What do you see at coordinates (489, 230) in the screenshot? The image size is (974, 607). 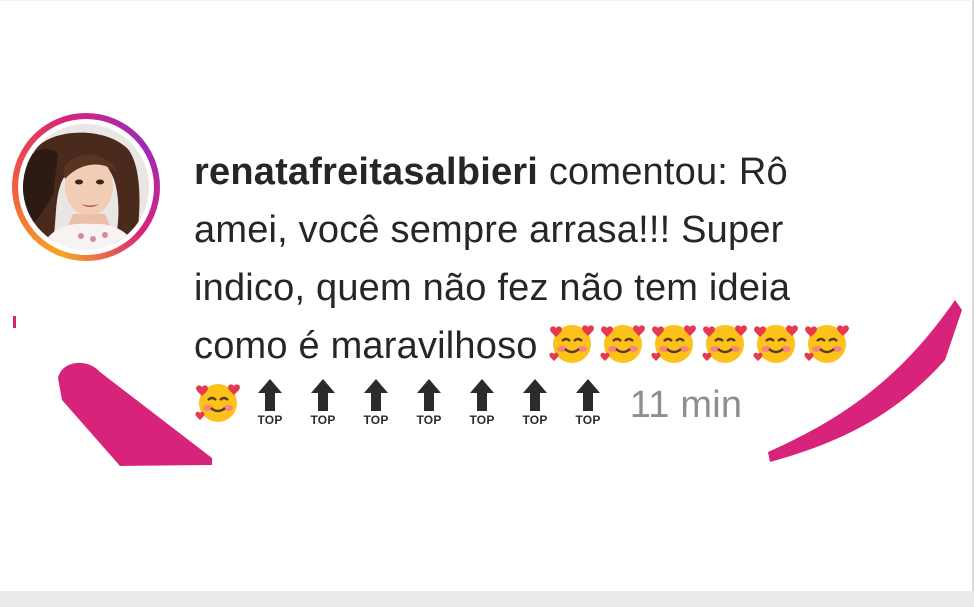 I see `comment-text-2: amei, você sempre arrasa!!! Super` at bounding box center [489, 230].